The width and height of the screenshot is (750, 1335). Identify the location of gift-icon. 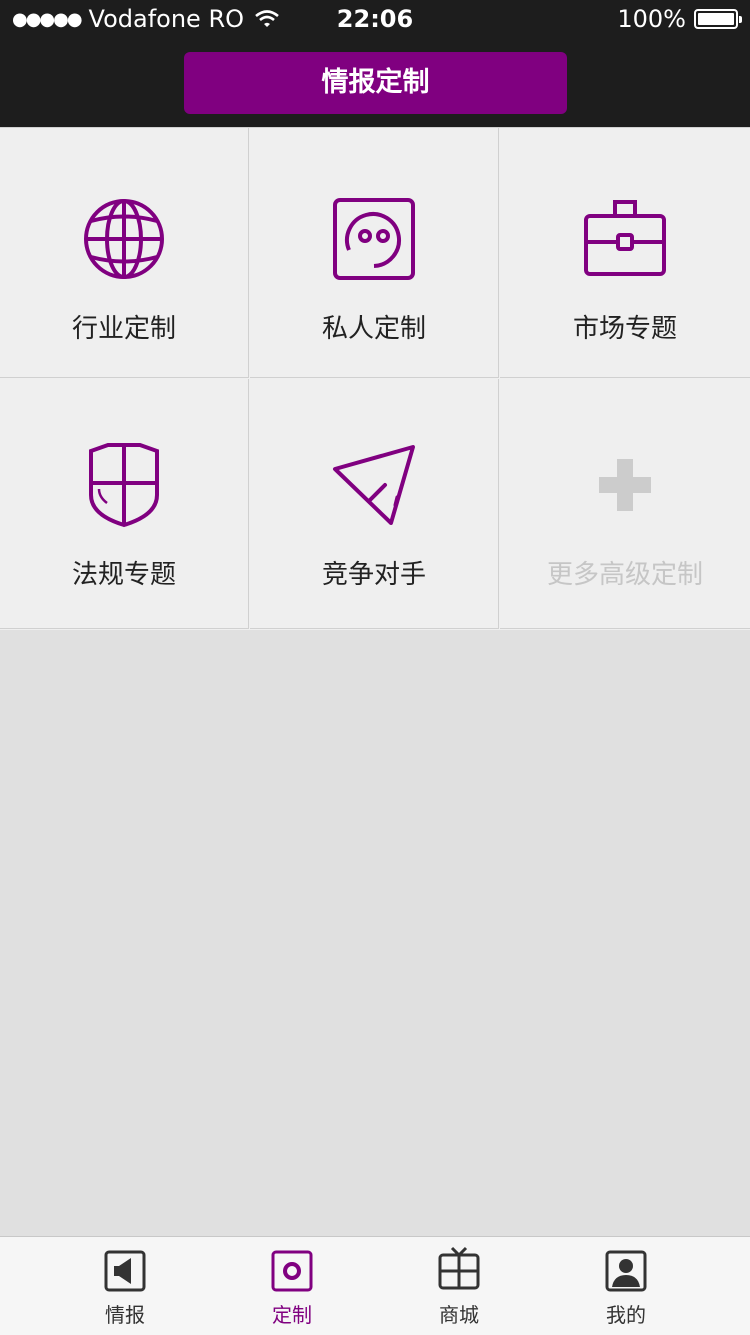
(459, 1268).